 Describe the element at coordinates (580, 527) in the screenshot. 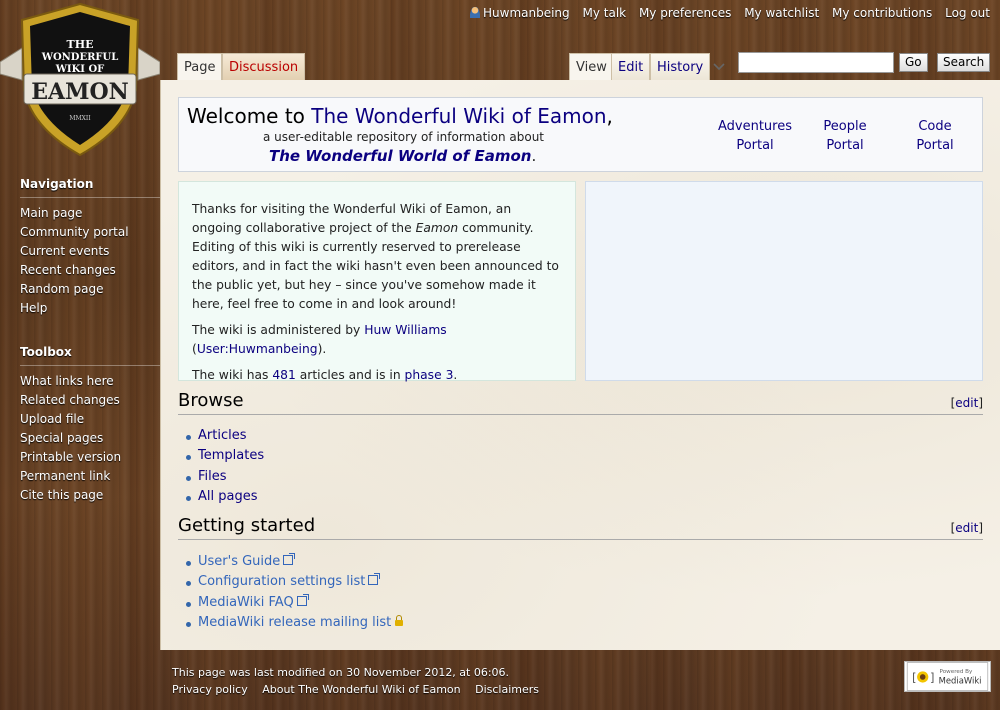

I see `getting-started-heading: Getting started [edit]` at that location.